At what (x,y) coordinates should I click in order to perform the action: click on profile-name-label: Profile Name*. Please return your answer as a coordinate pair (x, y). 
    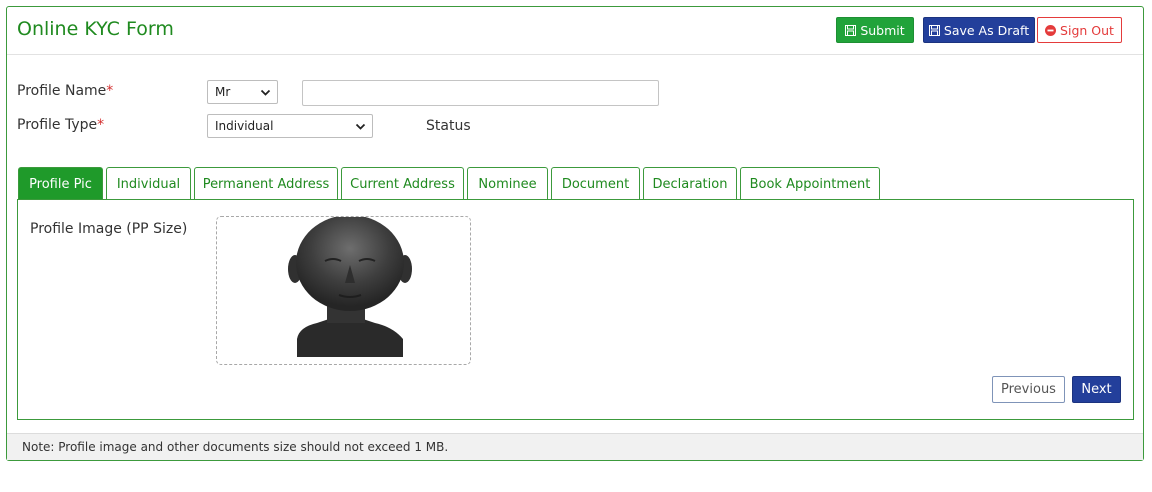
    Looking at the image, I should click on (65, 91).